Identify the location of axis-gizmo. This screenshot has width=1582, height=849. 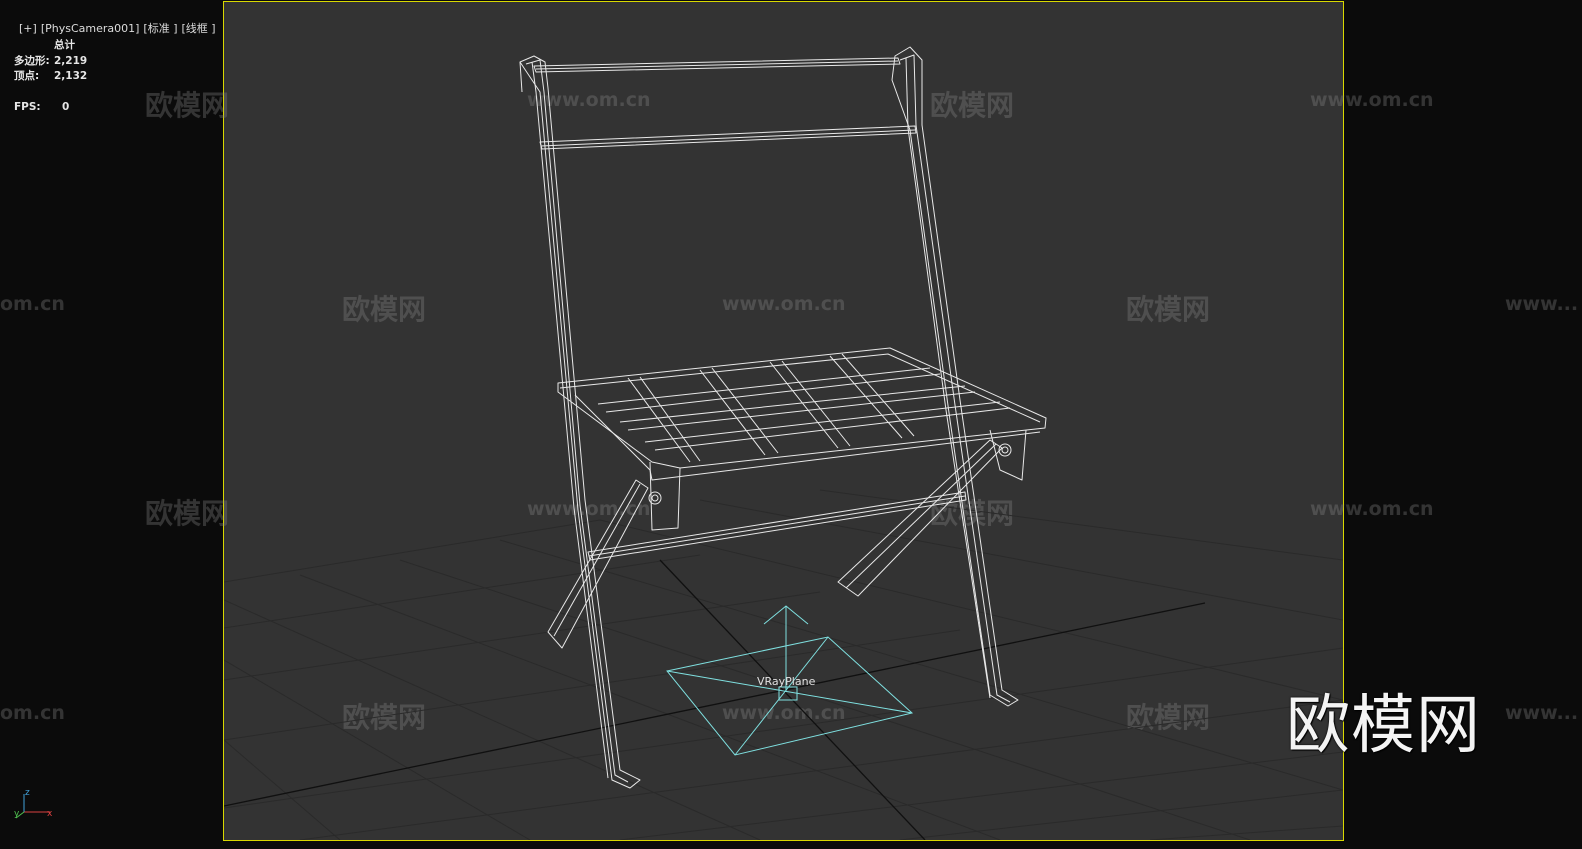
(32, 806).